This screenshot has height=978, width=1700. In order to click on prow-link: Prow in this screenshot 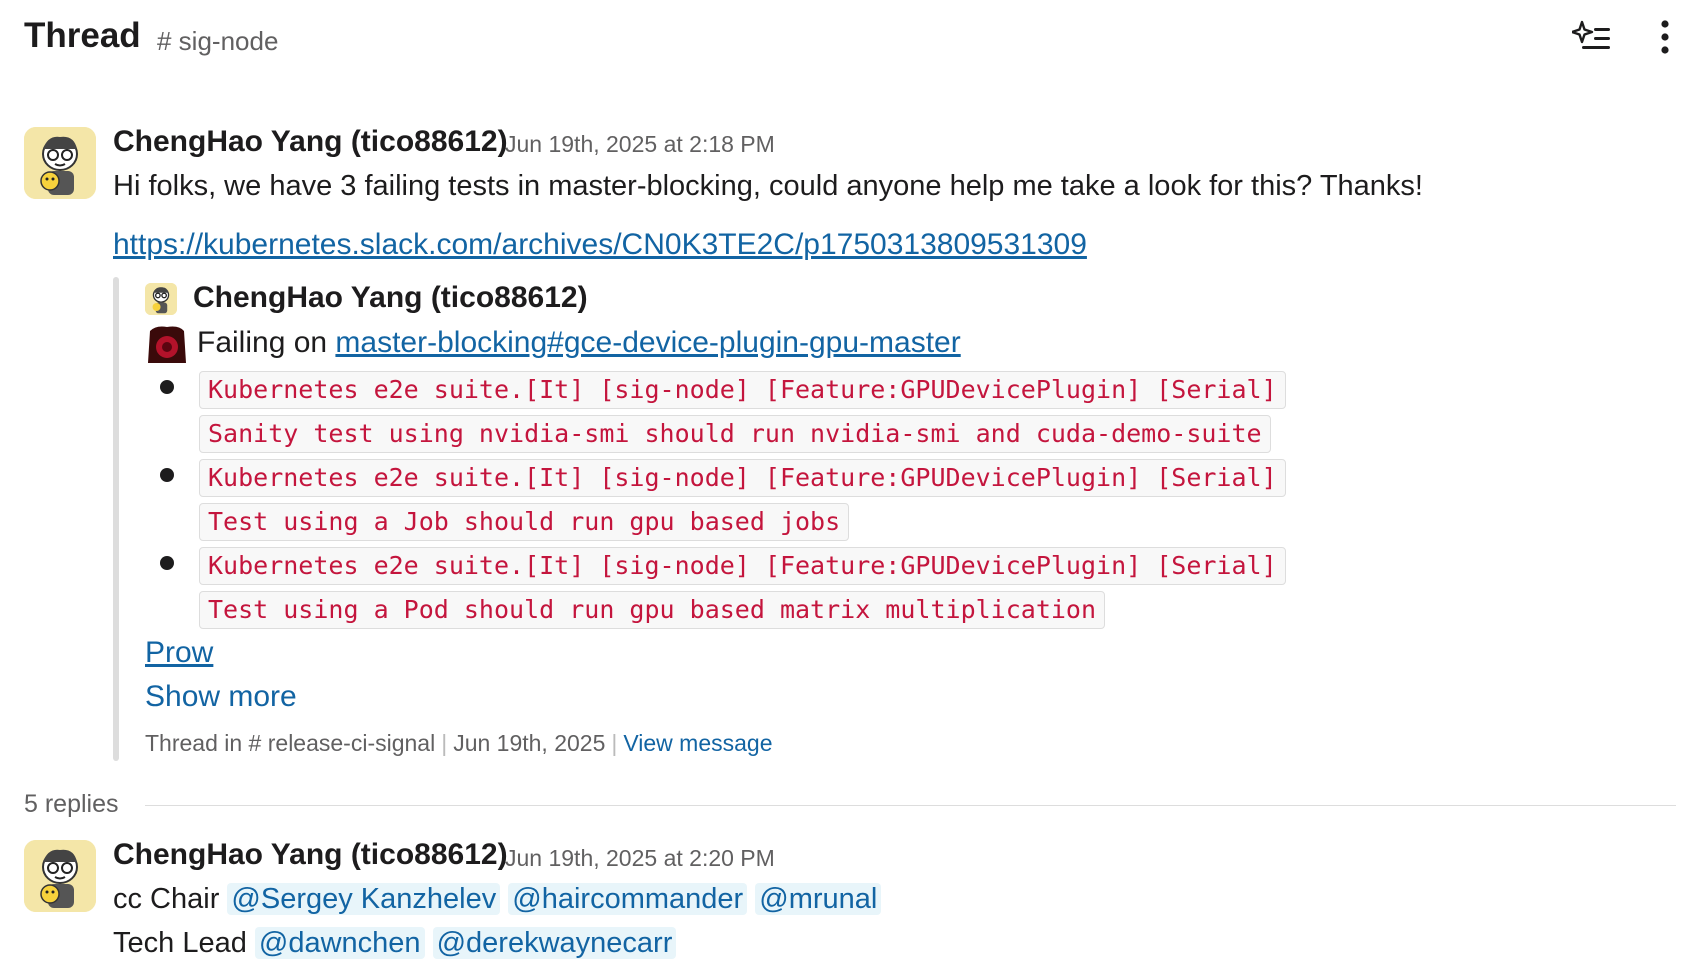, I will do `click(179, 653)`.